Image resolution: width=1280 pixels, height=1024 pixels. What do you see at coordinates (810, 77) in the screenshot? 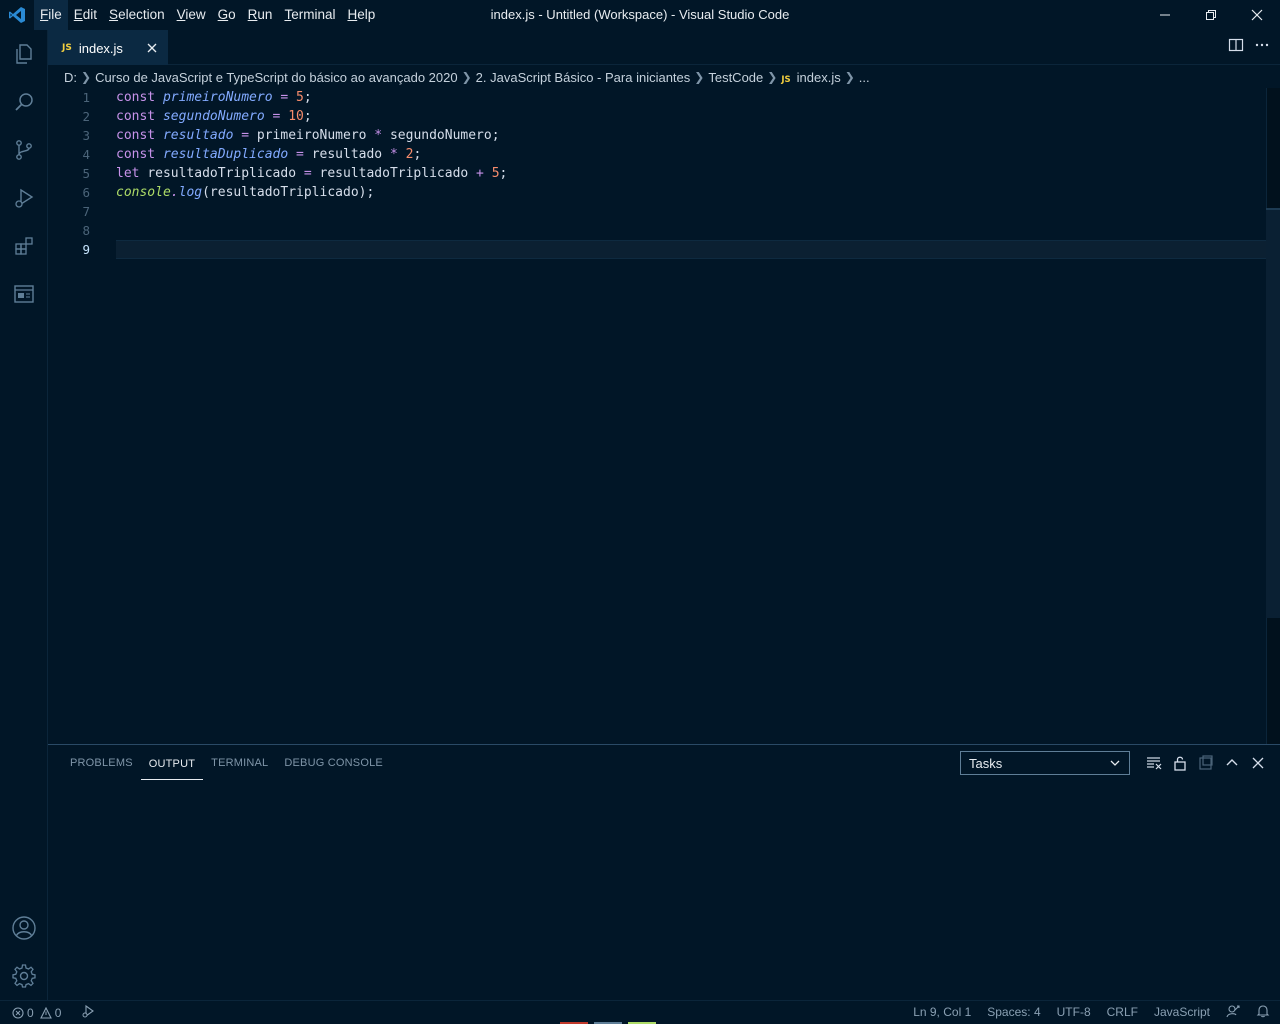
I see `breadcrumb-file: JS index.js` at bounding box center [810, 77].